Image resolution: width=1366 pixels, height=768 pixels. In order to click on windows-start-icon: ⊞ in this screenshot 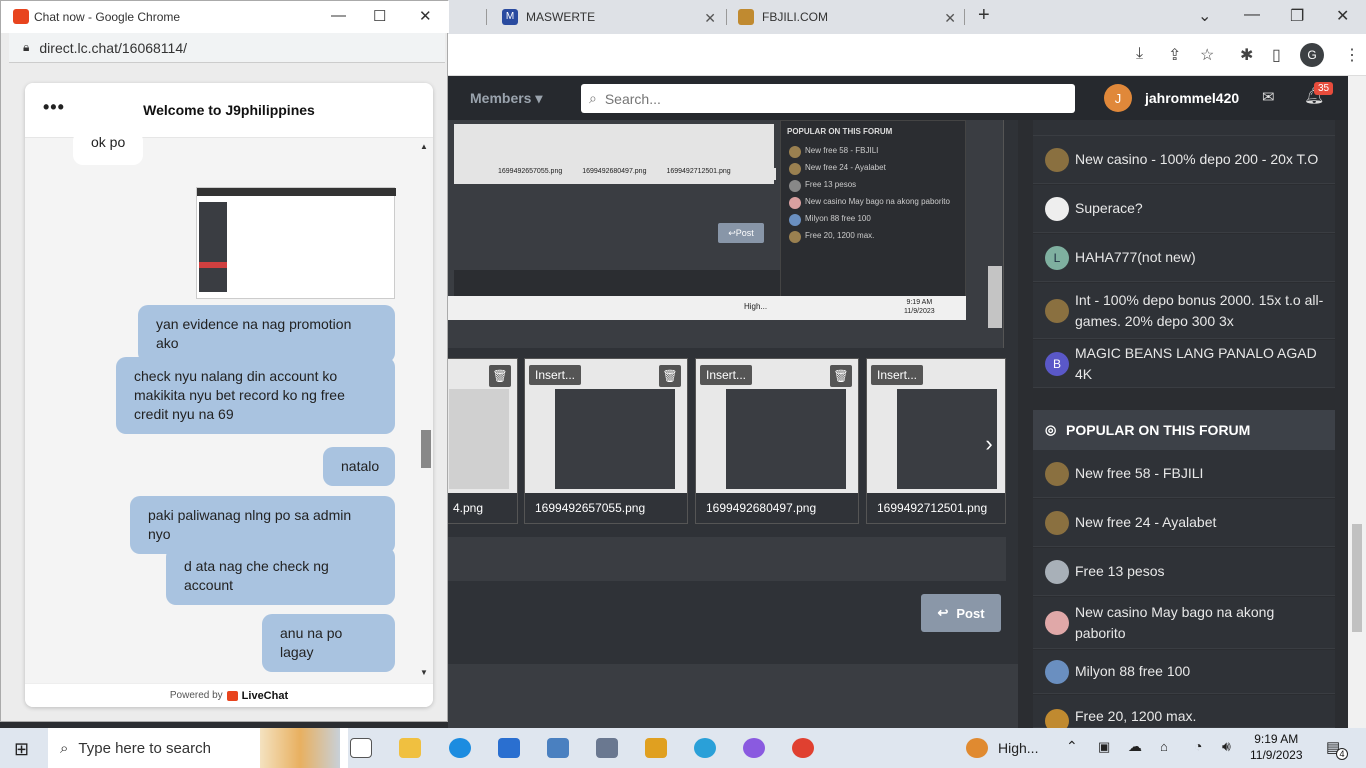, I will do `click(21, 749)`.